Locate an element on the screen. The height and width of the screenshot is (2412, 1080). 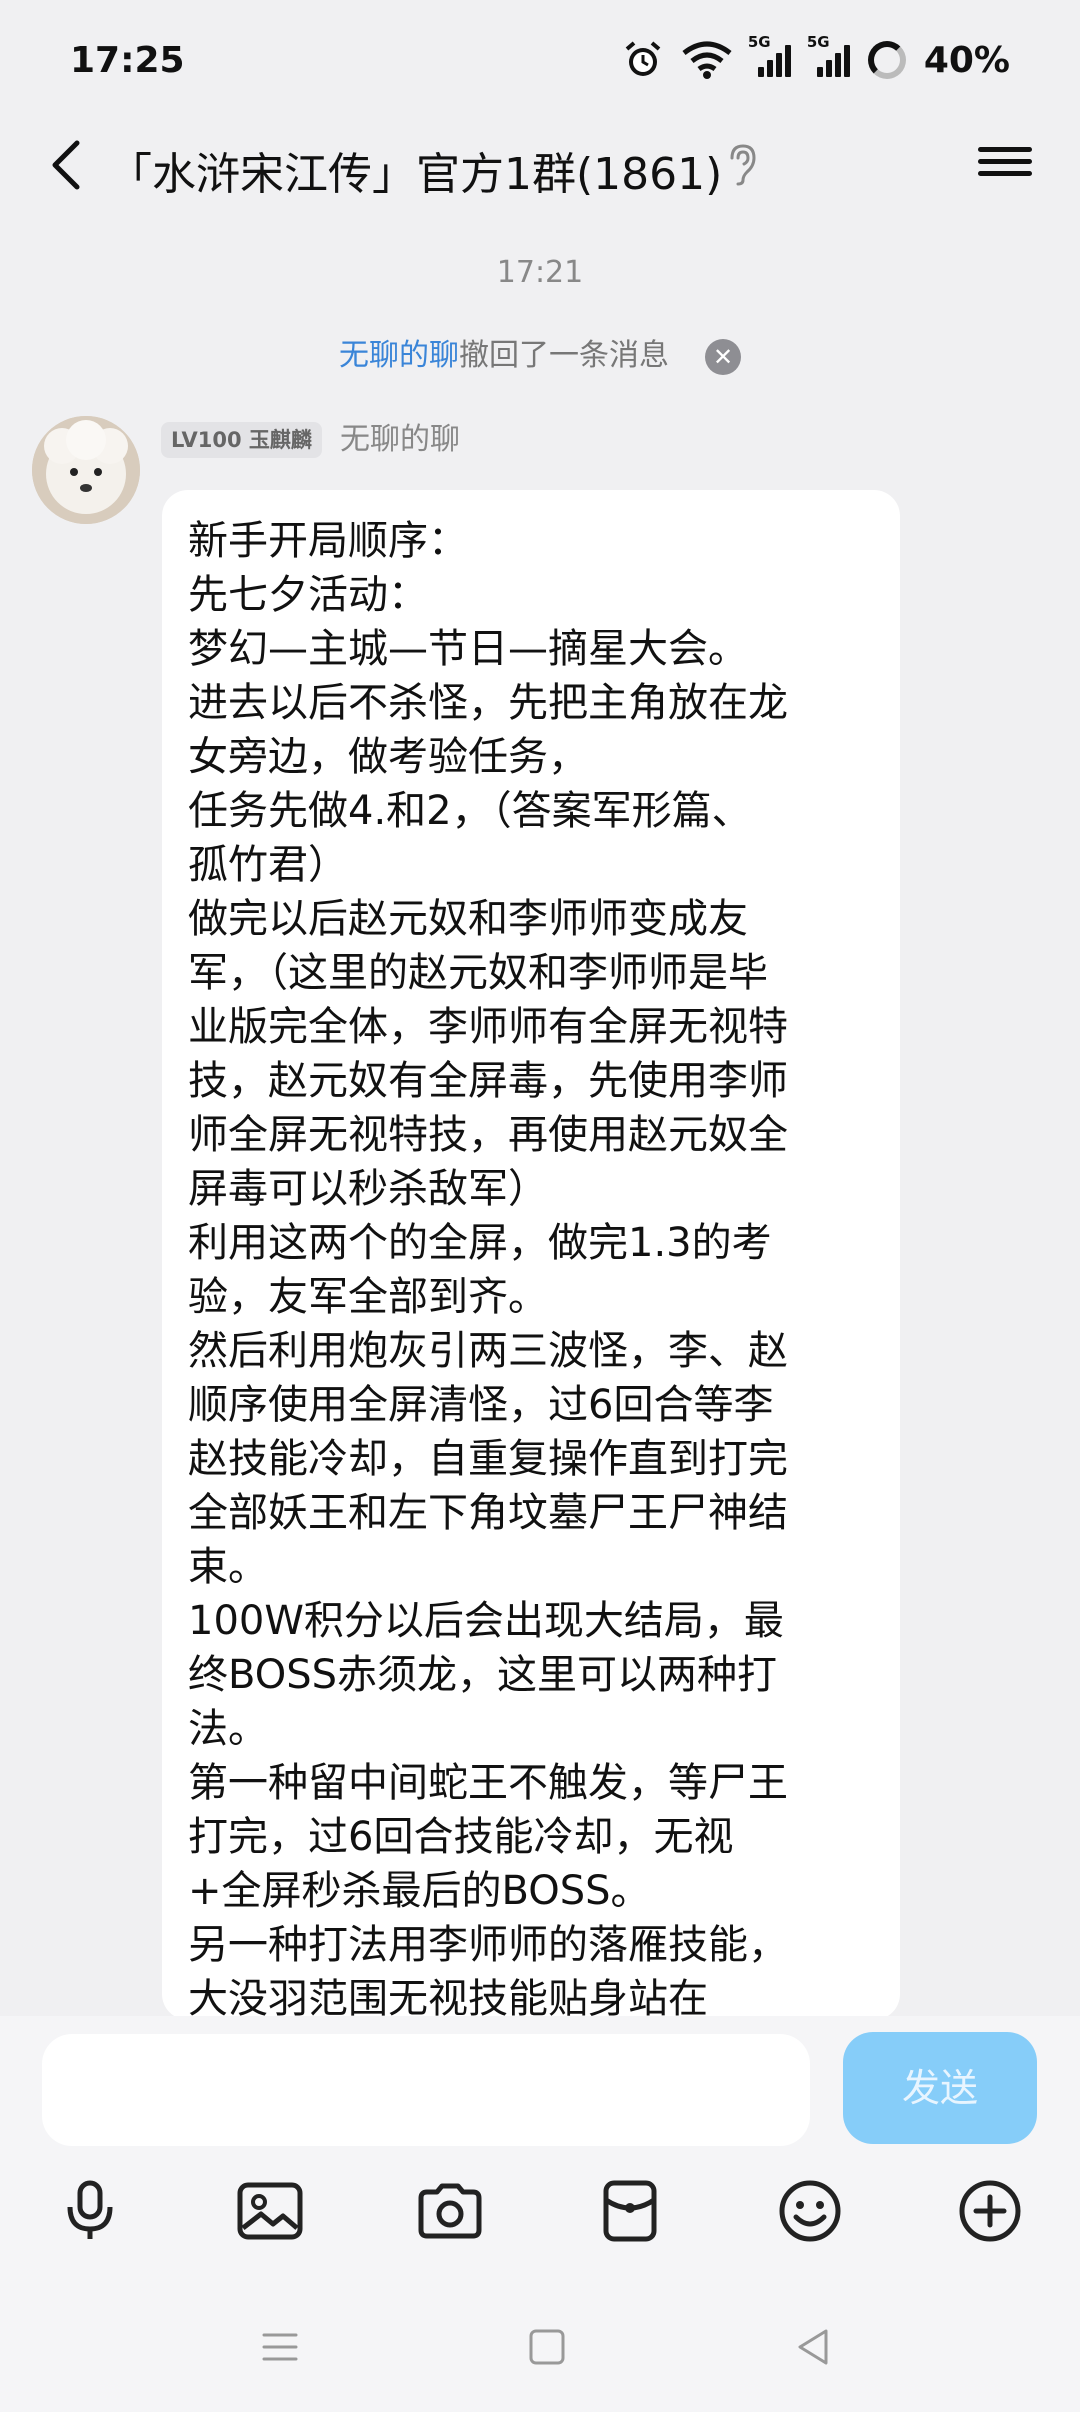
status-icons: 5G 5G 40% is located at coordinates (816, 57).